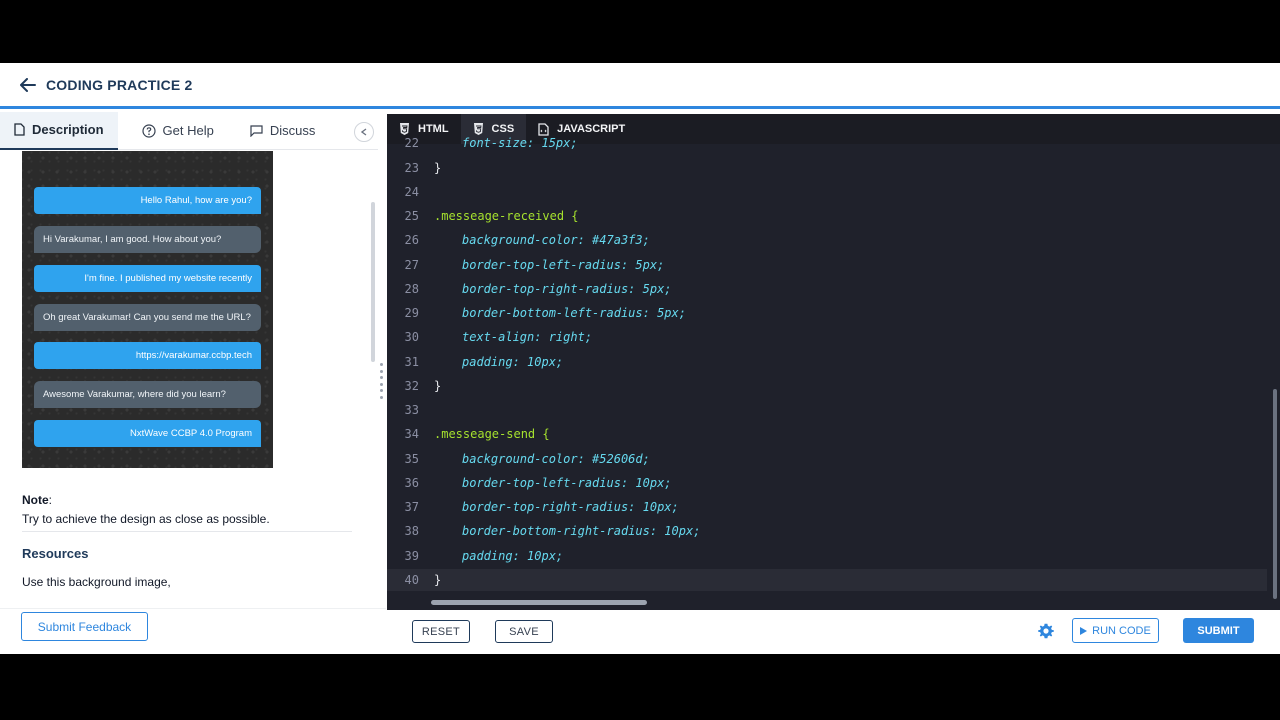 The width and height of the screenshot is (1280, 720). I want to click on note-heading: Note:, so click(37, 500).